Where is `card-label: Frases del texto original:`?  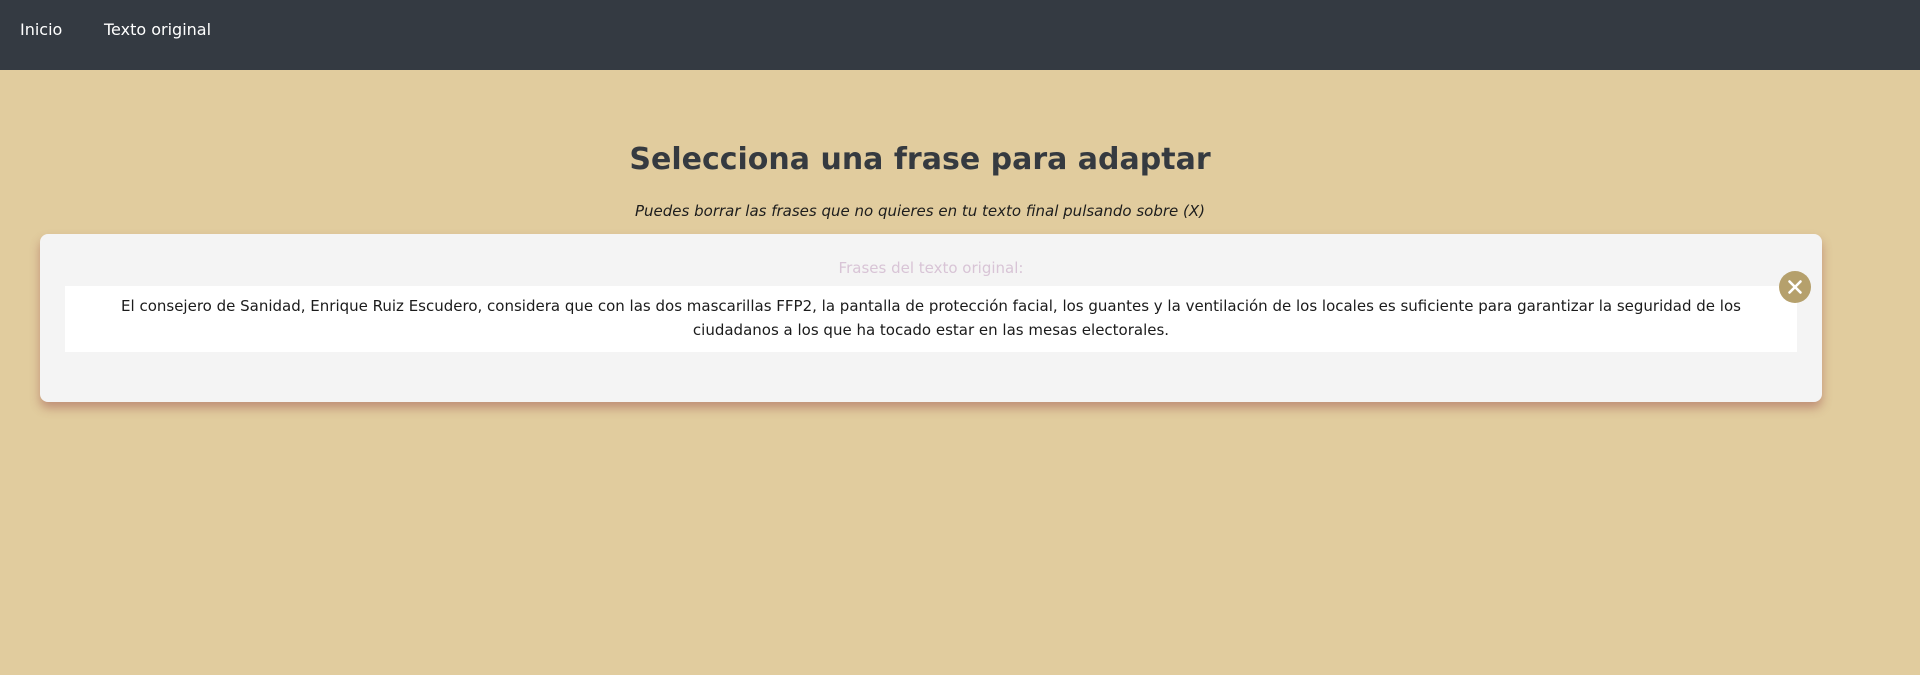
card-label: Frases del texto original: is located at coordinates (931, 268).